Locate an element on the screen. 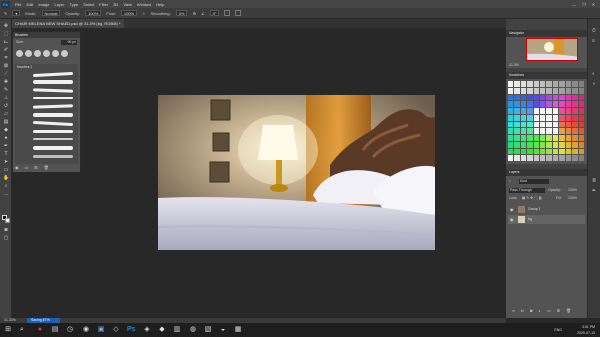 Image resolution: width=600 pixels, height=337 pixels. menu-view: View is located at coordinates (127, 4).